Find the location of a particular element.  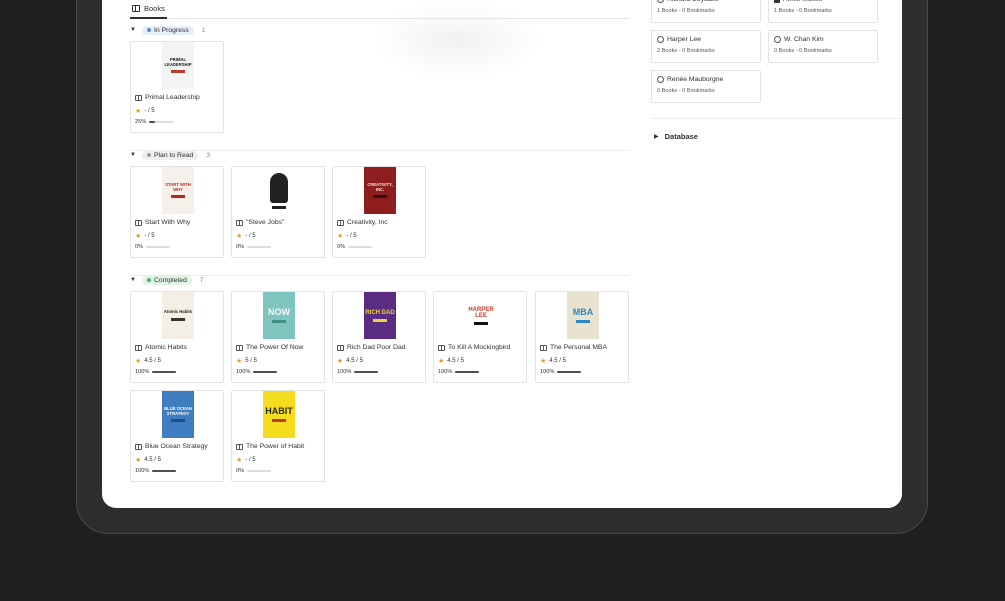

author-name: Richard Boyatzis is located at coordinates (687, 1).